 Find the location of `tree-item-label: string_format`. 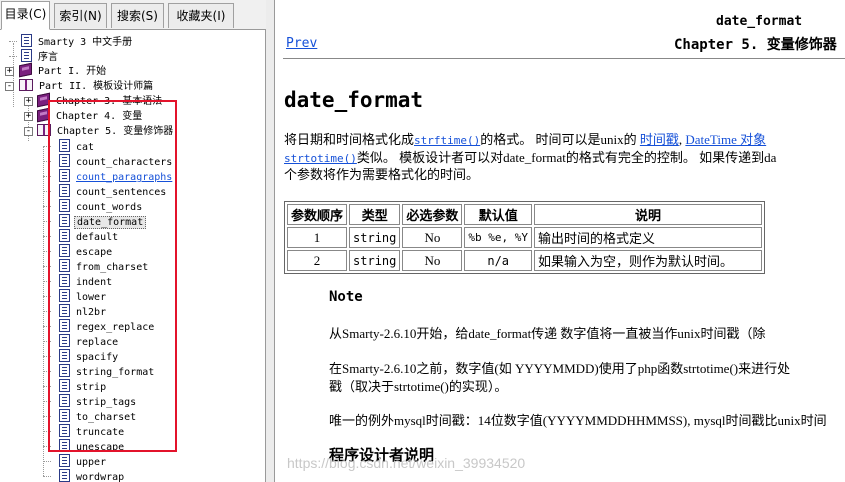

tree-item-label: string_format is located at coordinates (115, 372).